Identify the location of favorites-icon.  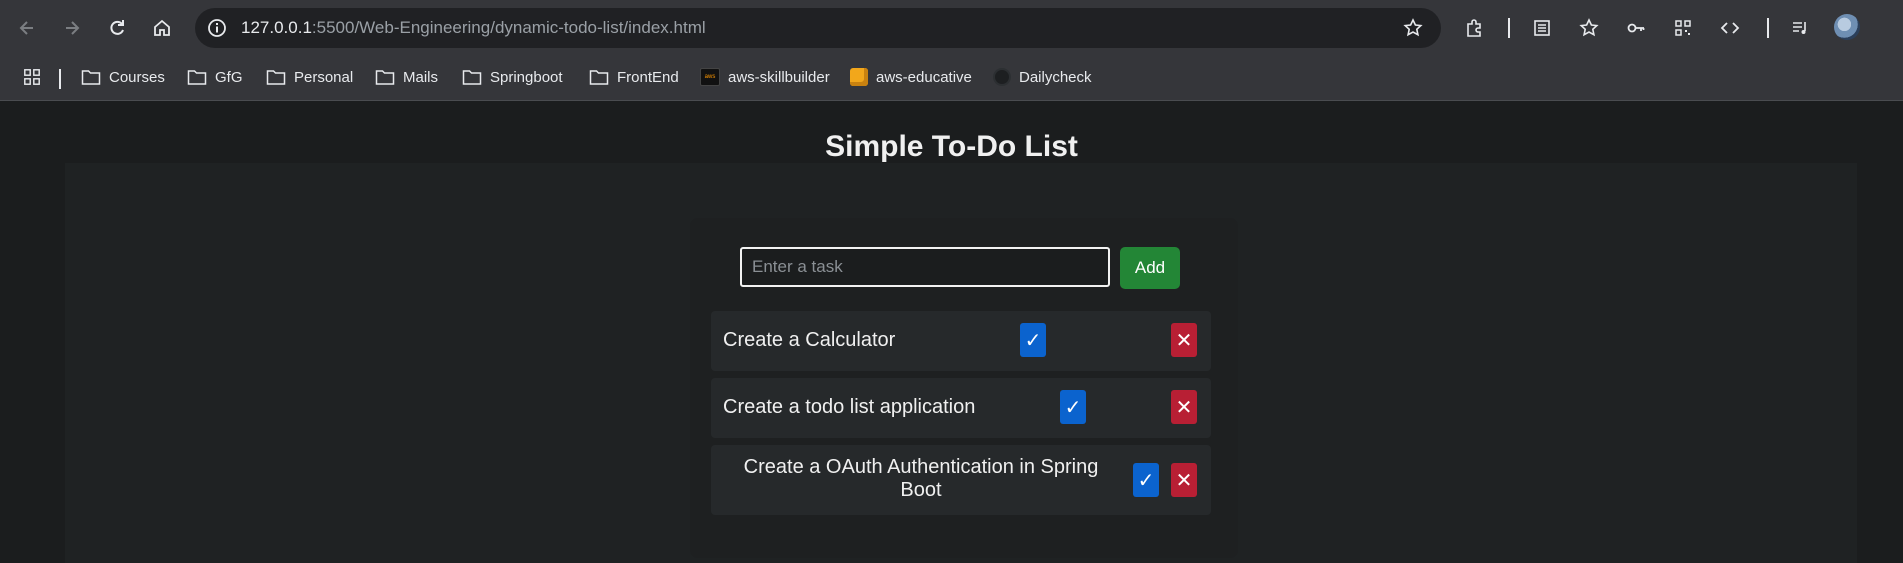
(1589, 28).